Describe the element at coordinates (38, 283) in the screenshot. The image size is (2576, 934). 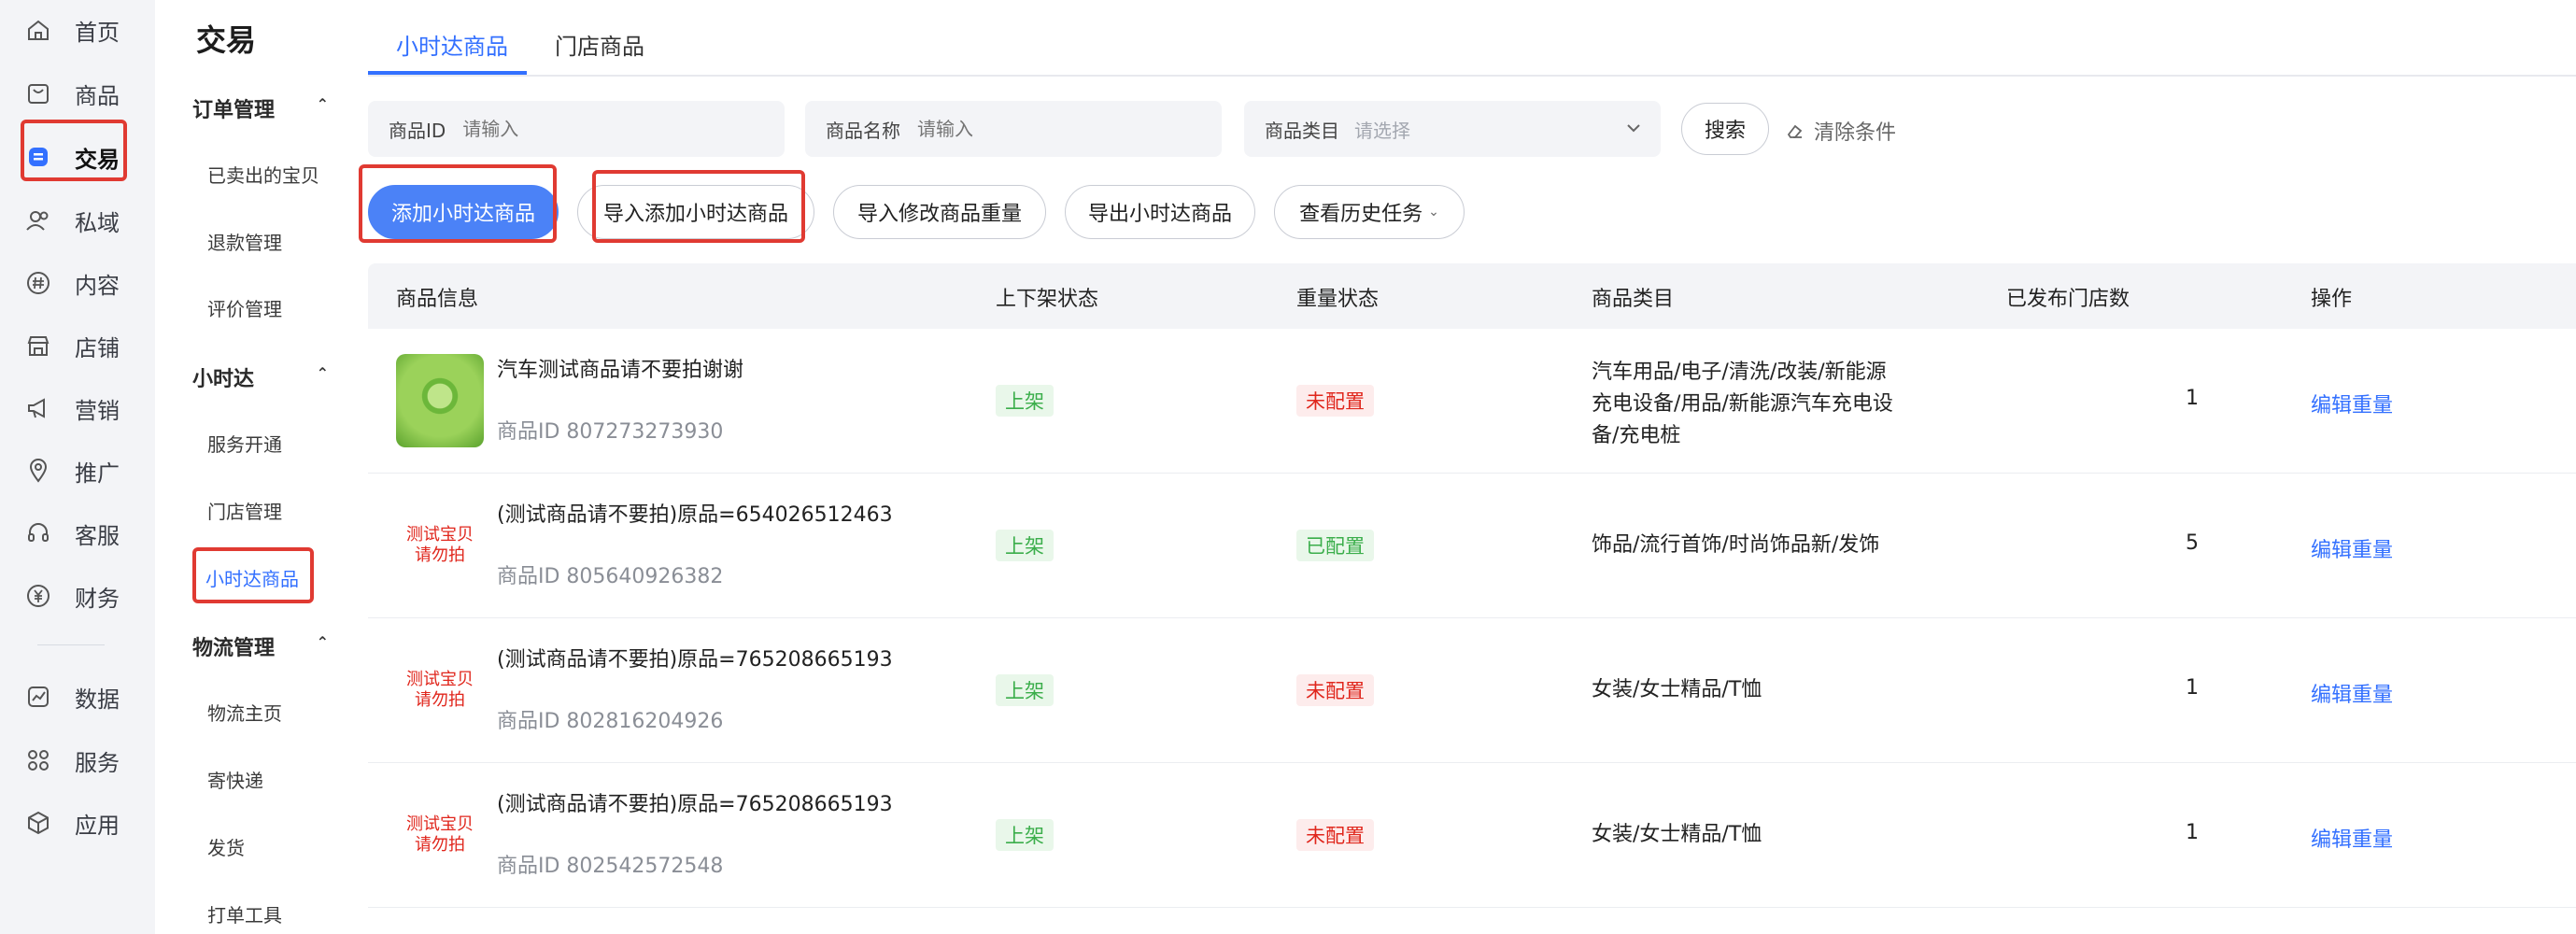
I see `hash-icon` at that location.